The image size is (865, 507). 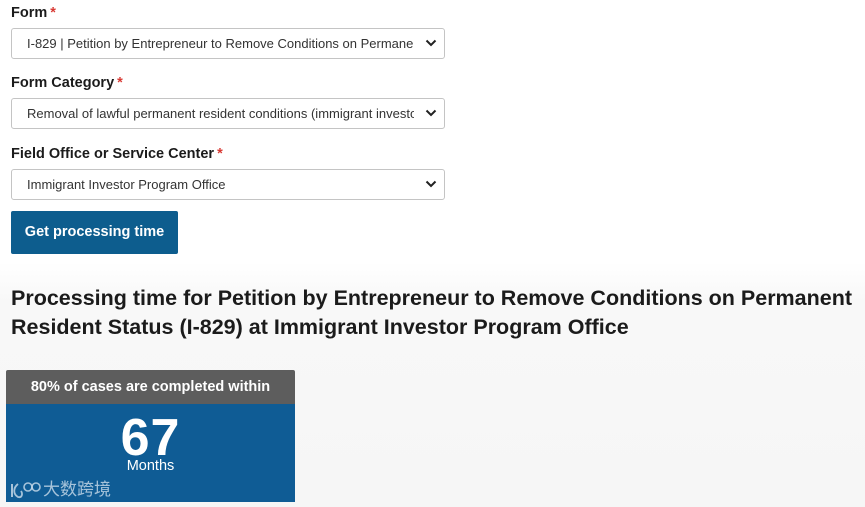 I want to click on watermark: 大数跨境, so click(x=60, y=490).